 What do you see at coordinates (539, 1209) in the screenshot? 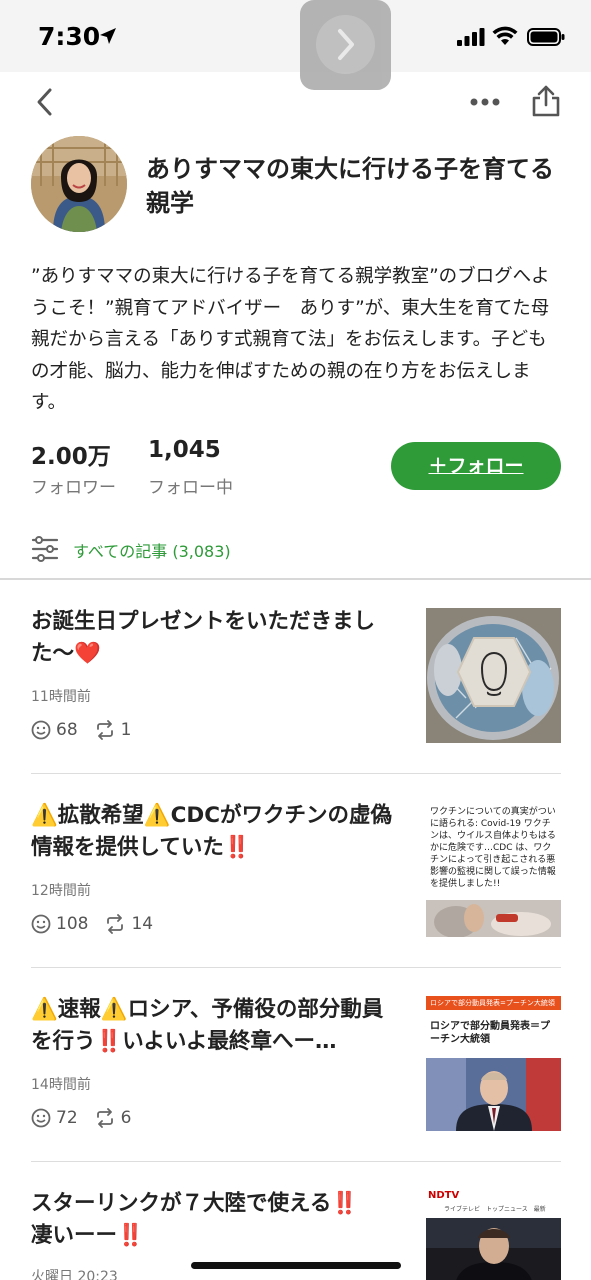
I see `thumbnail-tab: 最新` at bounding box center [539, 1209].